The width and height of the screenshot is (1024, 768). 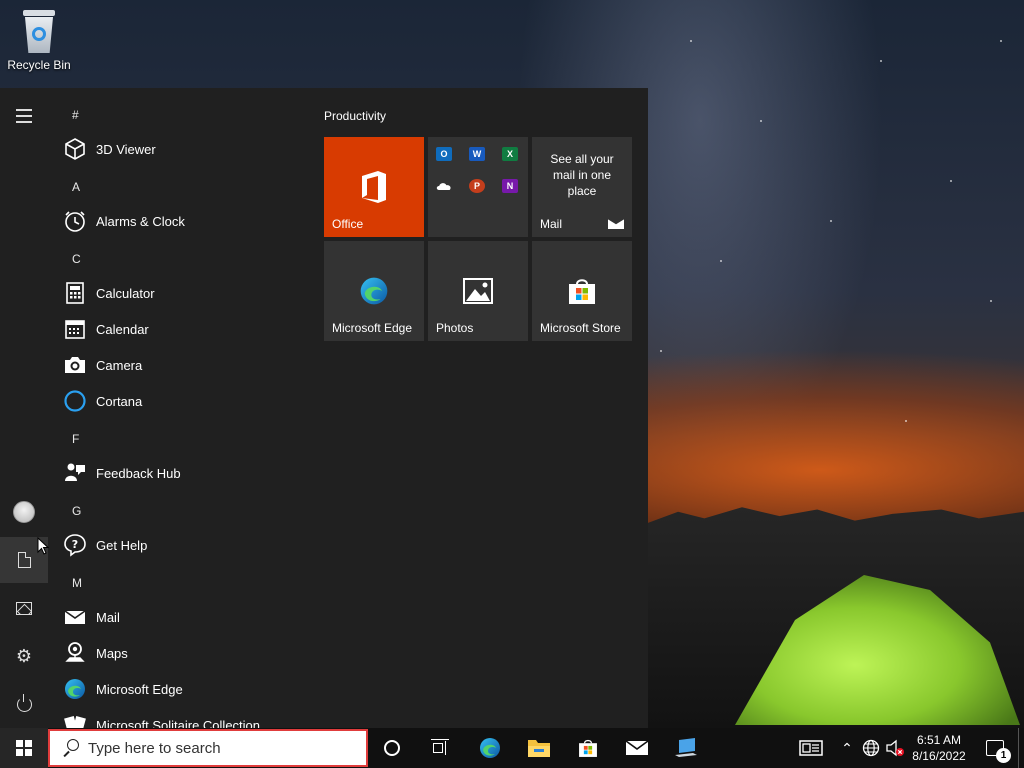 I want to click on app-item-cortana: Cortana, so click(x=181, y=401).